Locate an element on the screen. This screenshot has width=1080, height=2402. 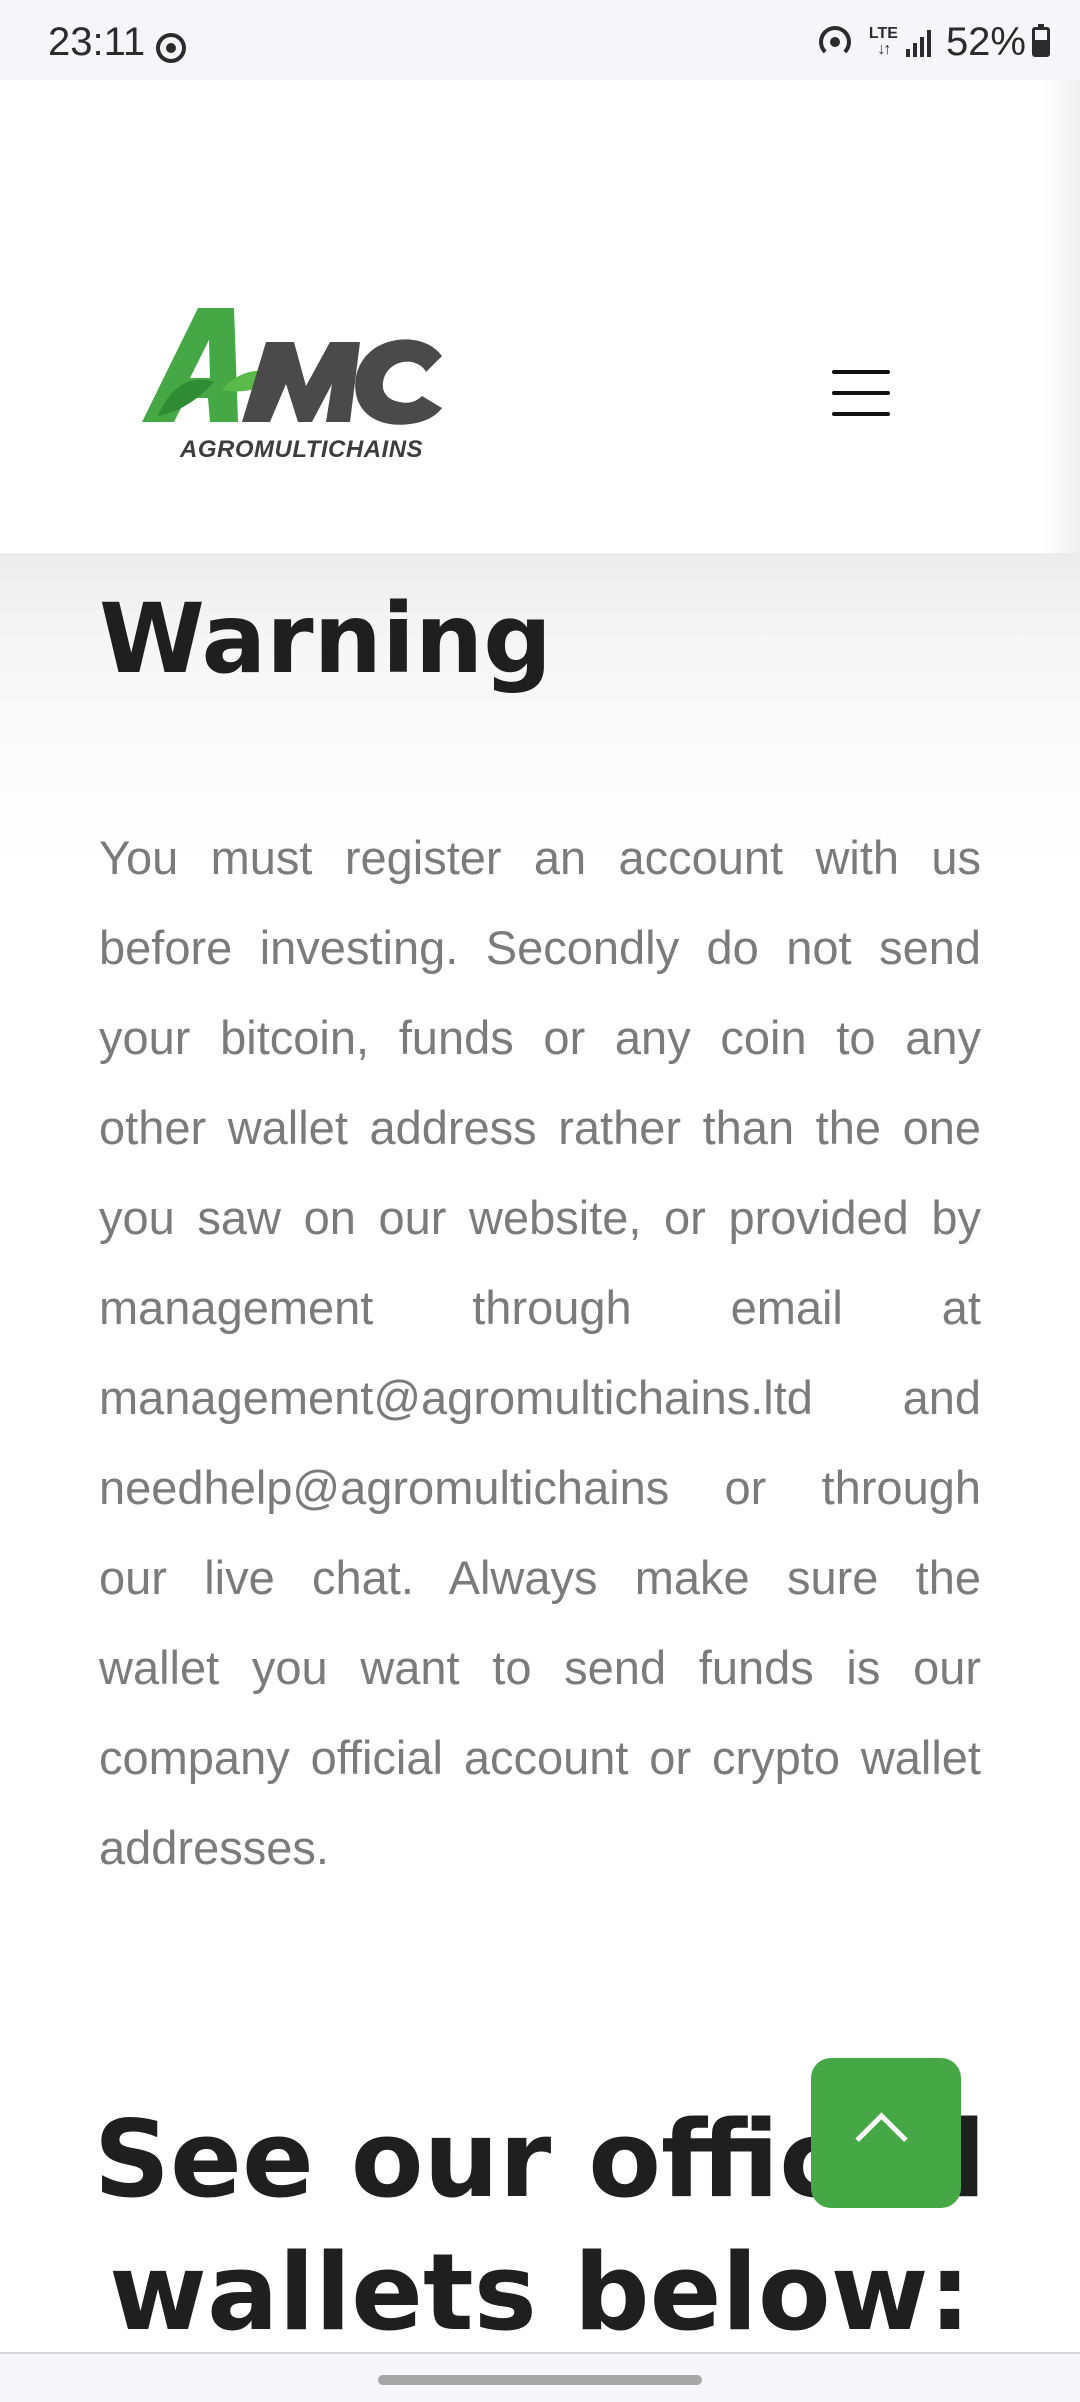
hamburger-menu-button is located at coordinates (861, 393).